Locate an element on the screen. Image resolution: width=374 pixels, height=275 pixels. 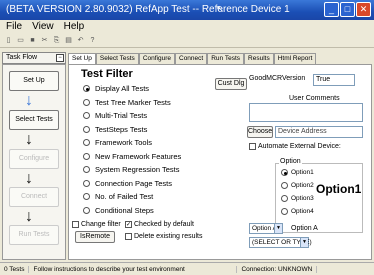
test-filter-option: System Regression Tests is located at coordinates (131, 169).